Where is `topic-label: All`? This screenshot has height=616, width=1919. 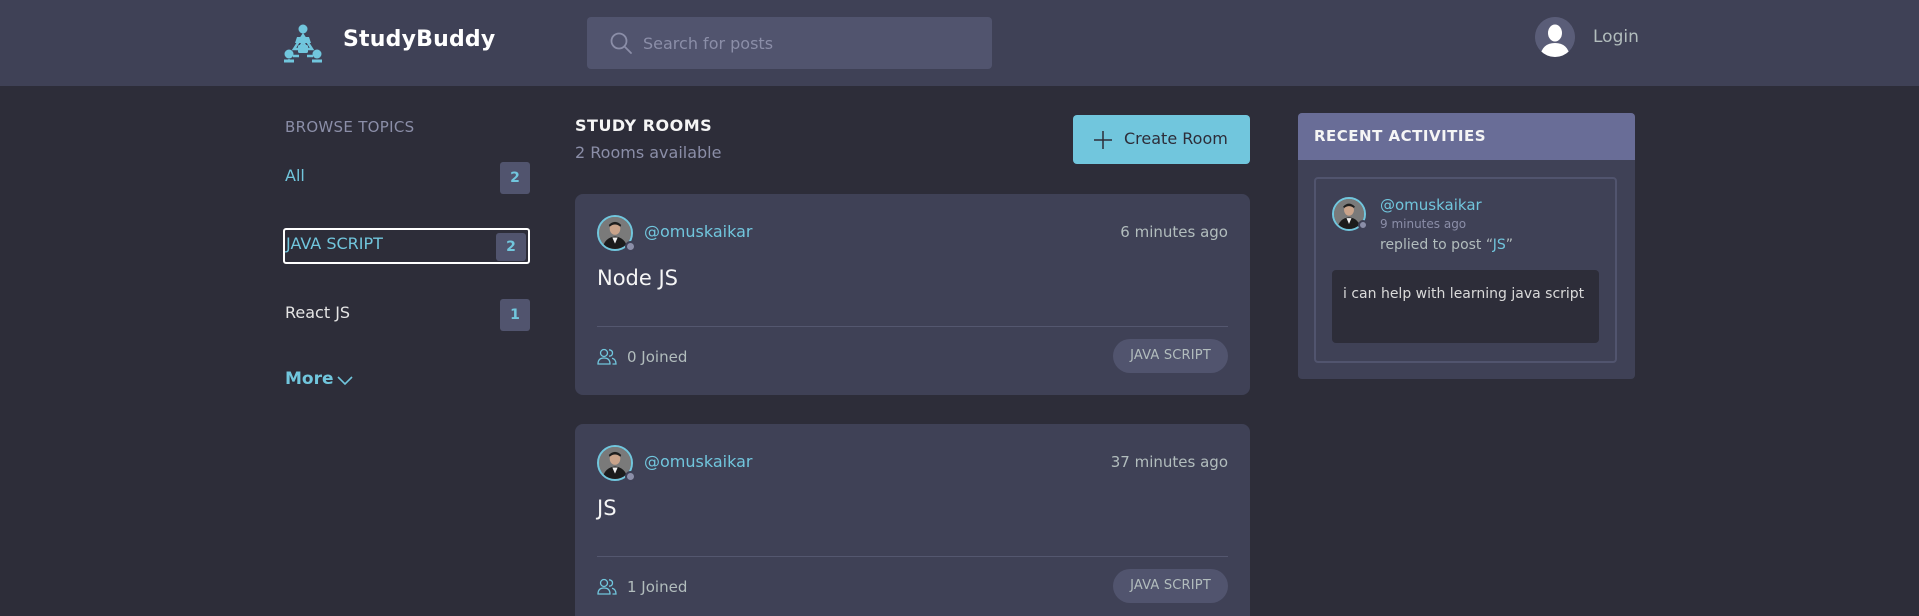 topic-label: All is located at coordinates (295, 175).